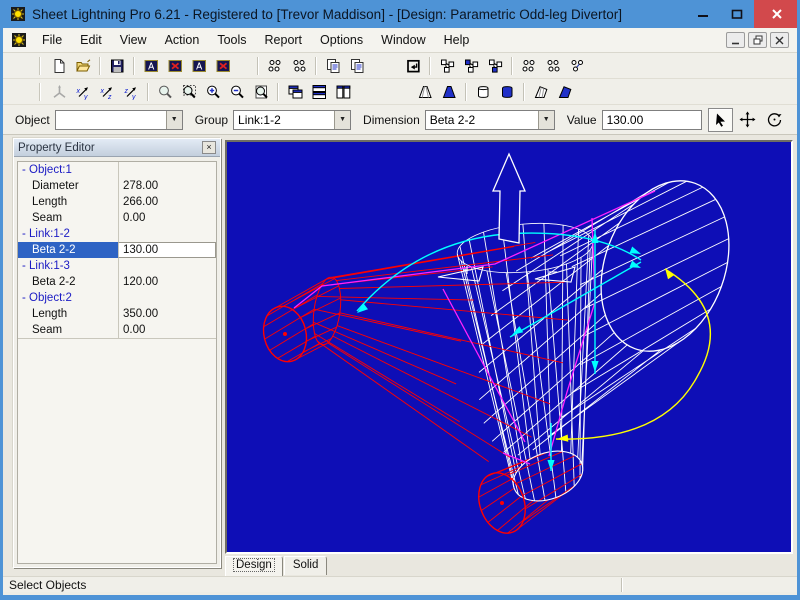 This screenshot has width=800, height=600. What do you see at coordinates (107, 92) in the screenshot?
I see `view-xz-button: xz` at bounding box center [107, 92].